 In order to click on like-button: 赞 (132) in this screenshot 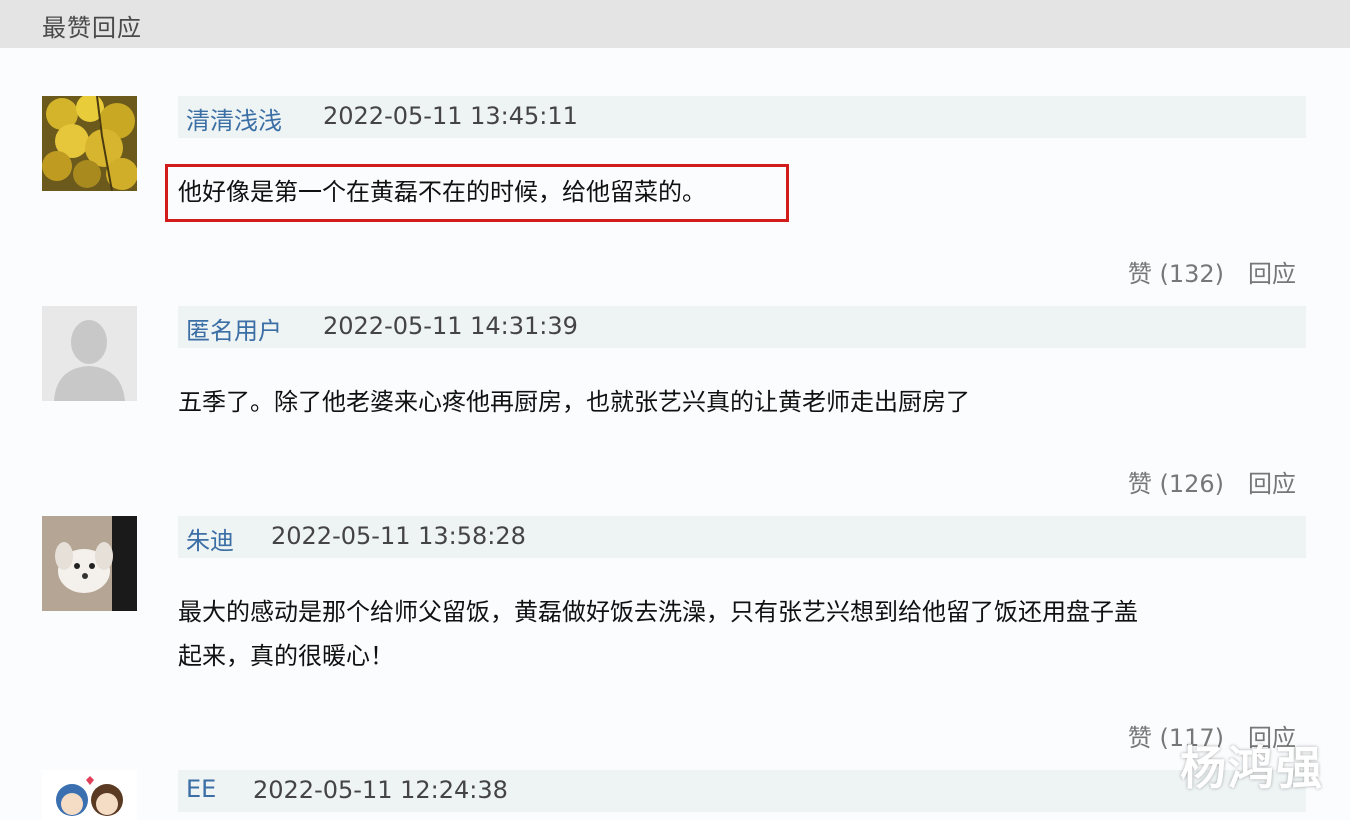, I will do `click(1176, 274)`.